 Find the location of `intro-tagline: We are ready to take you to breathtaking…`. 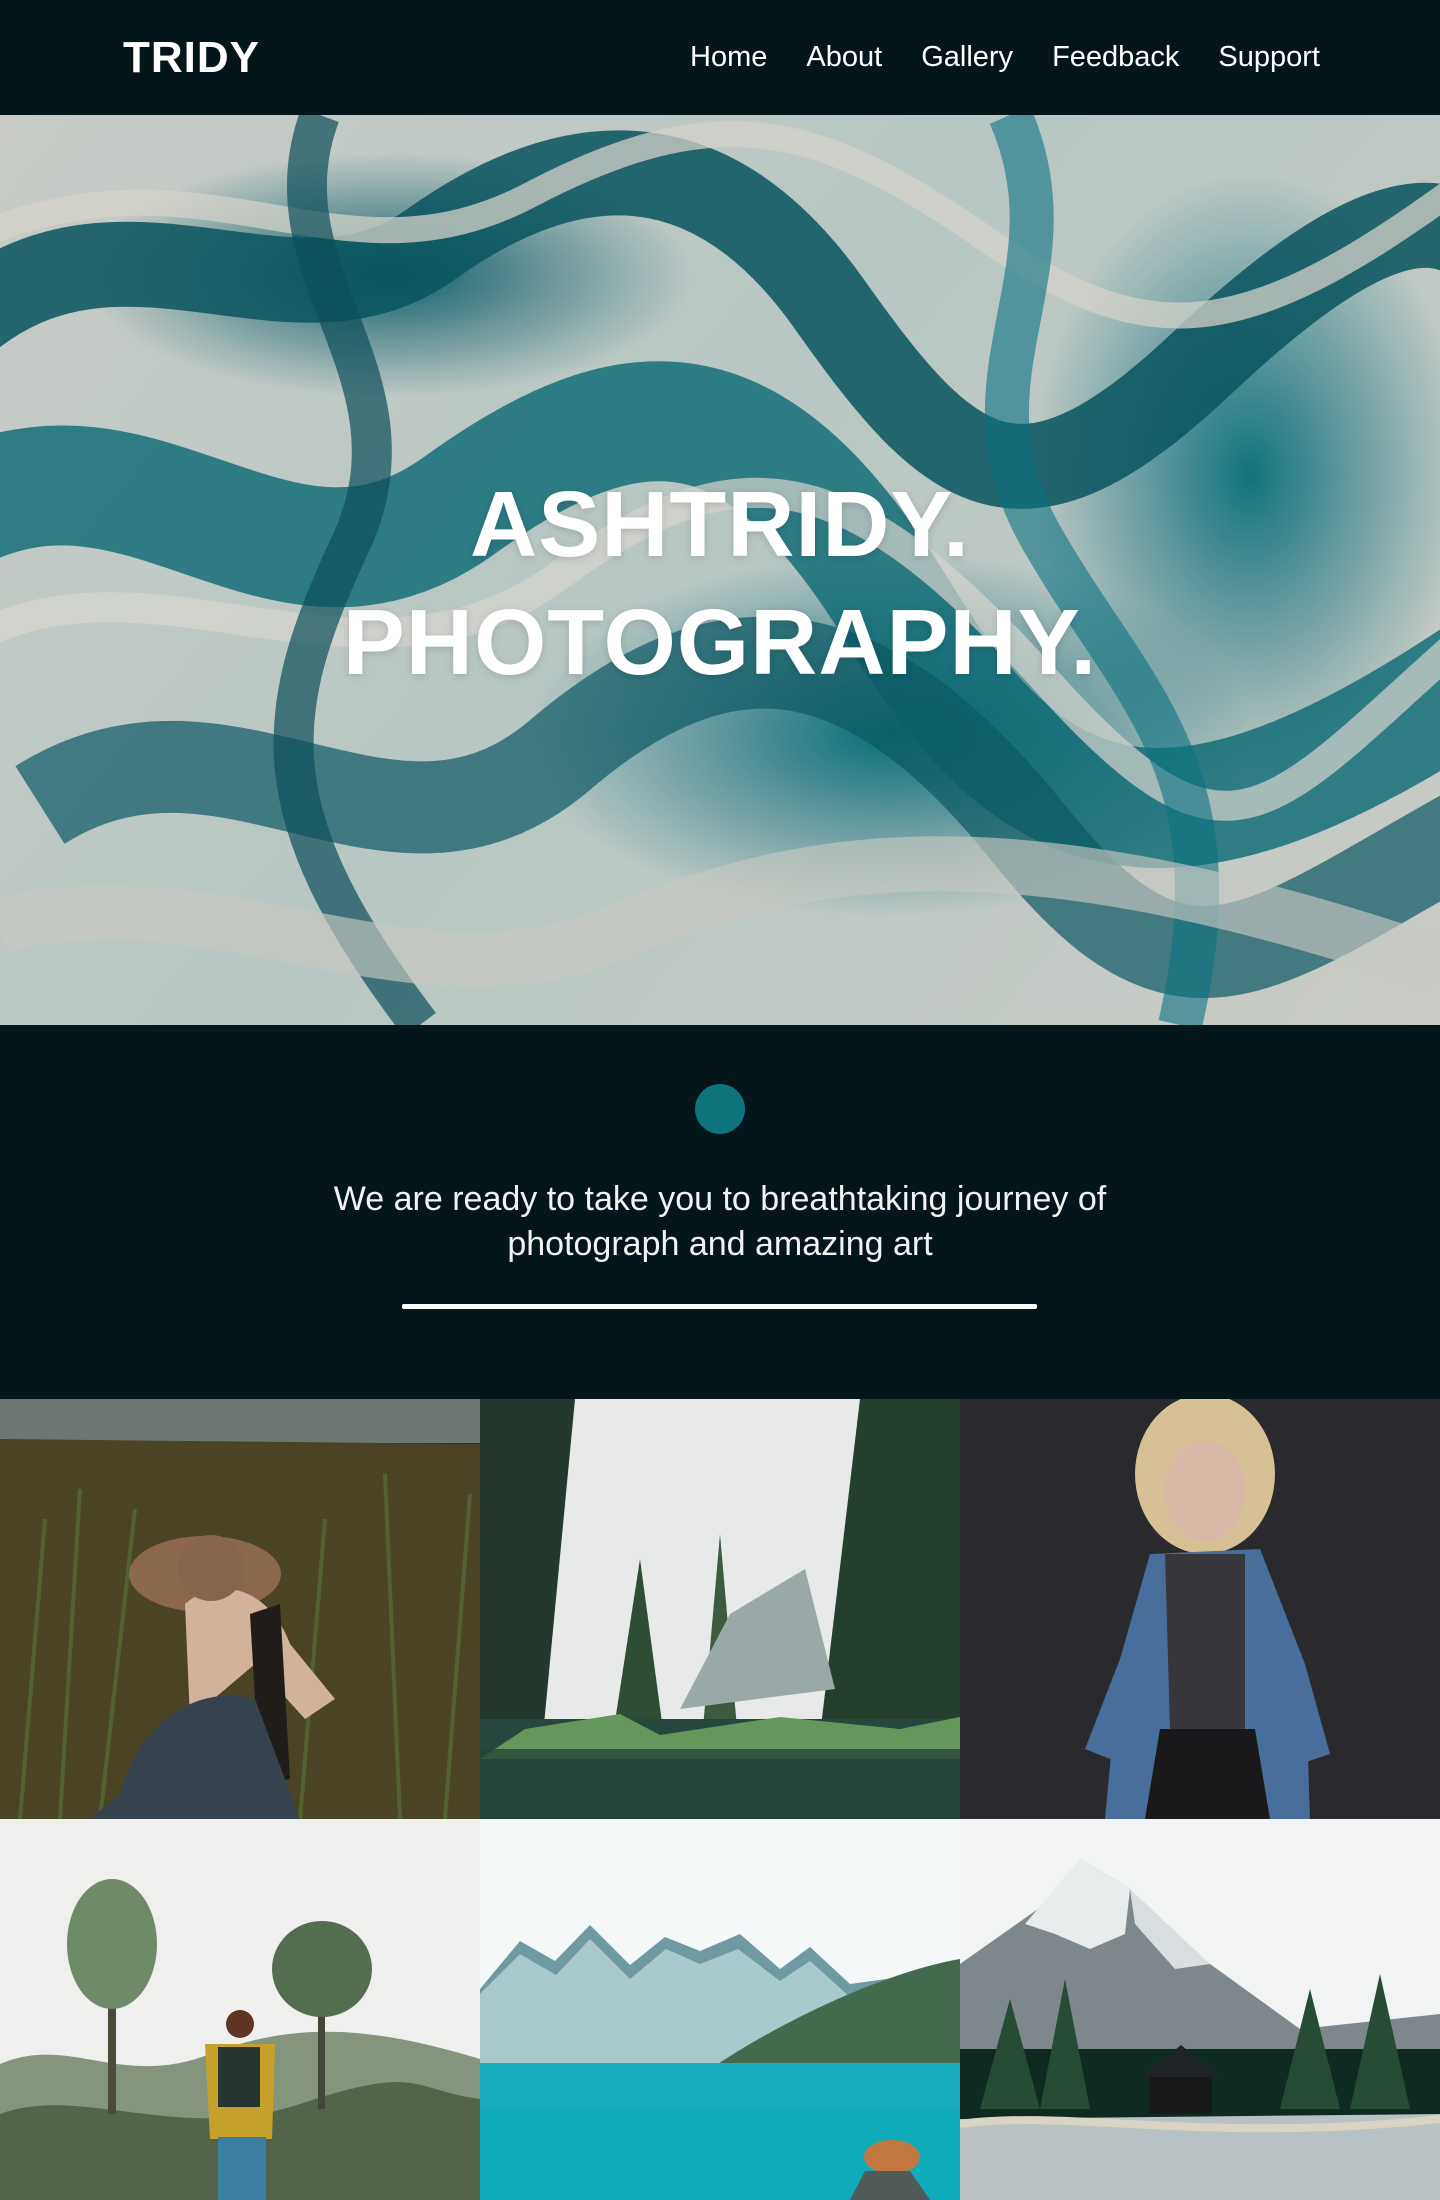

intro-tagline: We are ready to take you to breathtaking… is located at coordinates (720, 1222).